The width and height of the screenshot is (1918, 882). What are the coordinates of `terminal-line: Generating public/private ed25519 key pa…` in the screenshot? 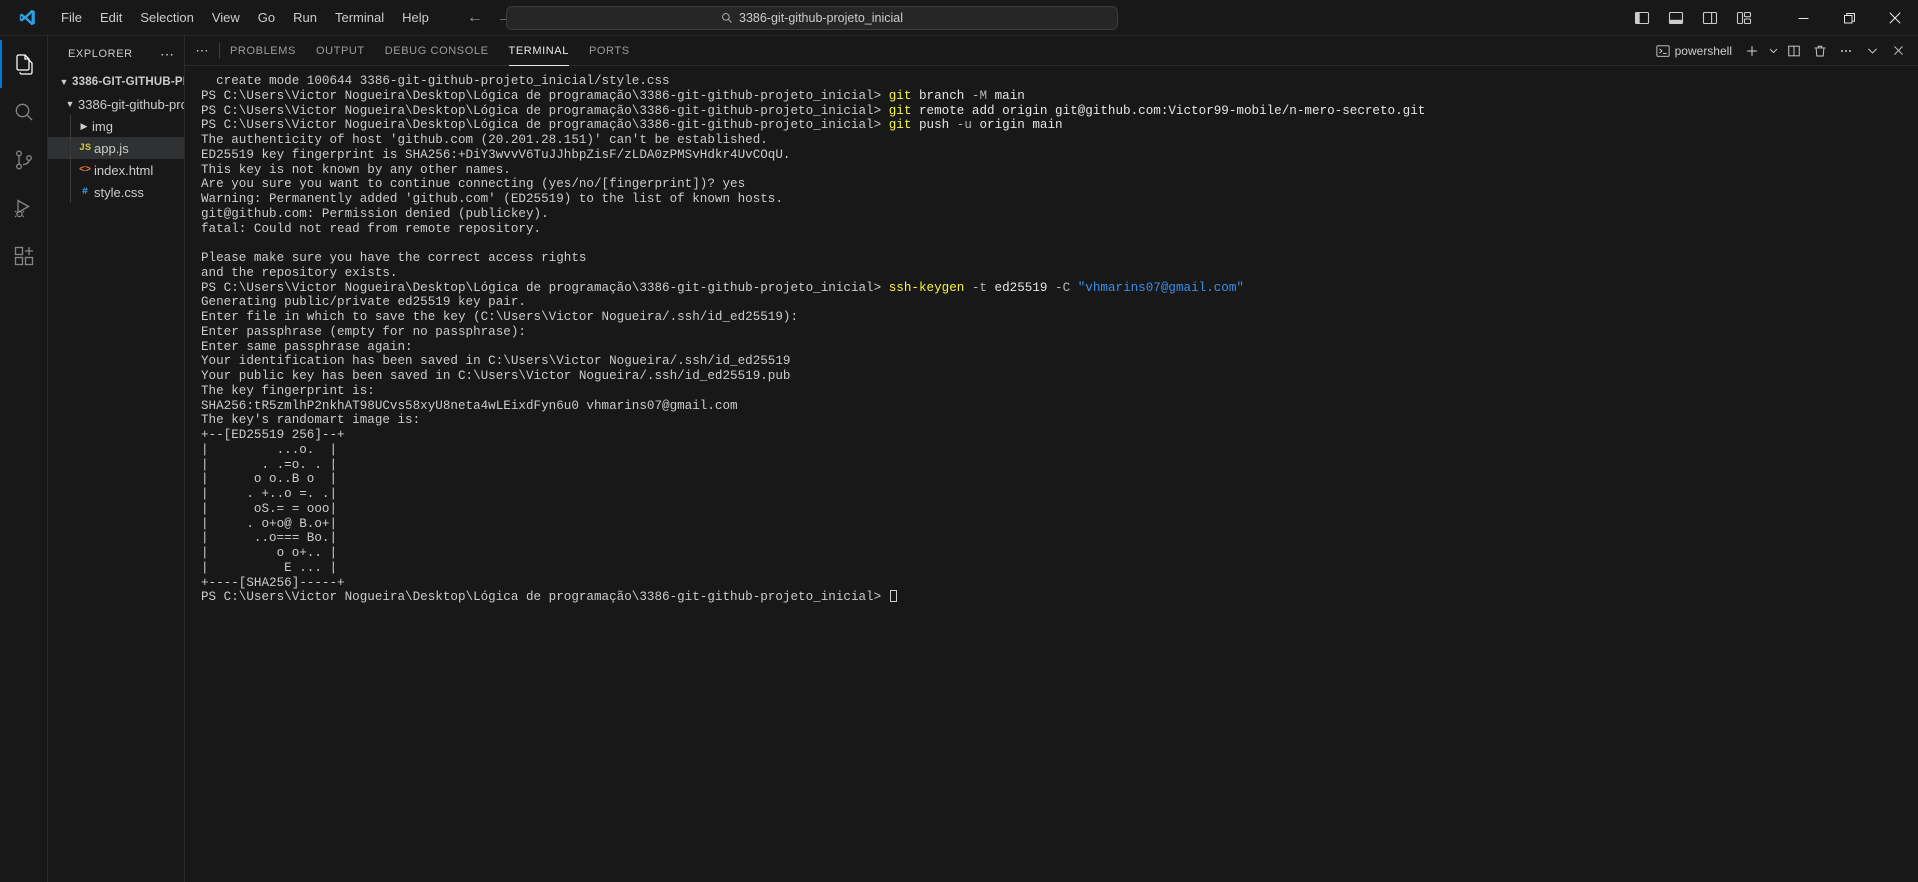 It's located at (363, 302).